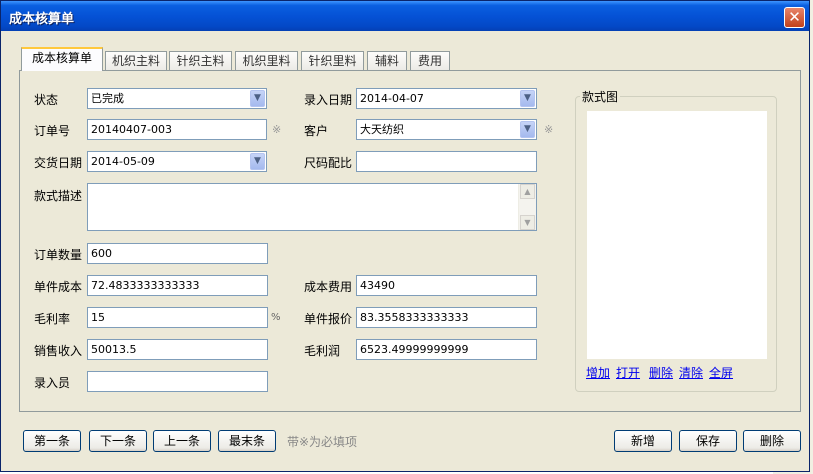 This screenshot has width=813, height=474. Describe the element at coordinates (177, 381) in the screenshot. I see `entered-by-input` at that location.